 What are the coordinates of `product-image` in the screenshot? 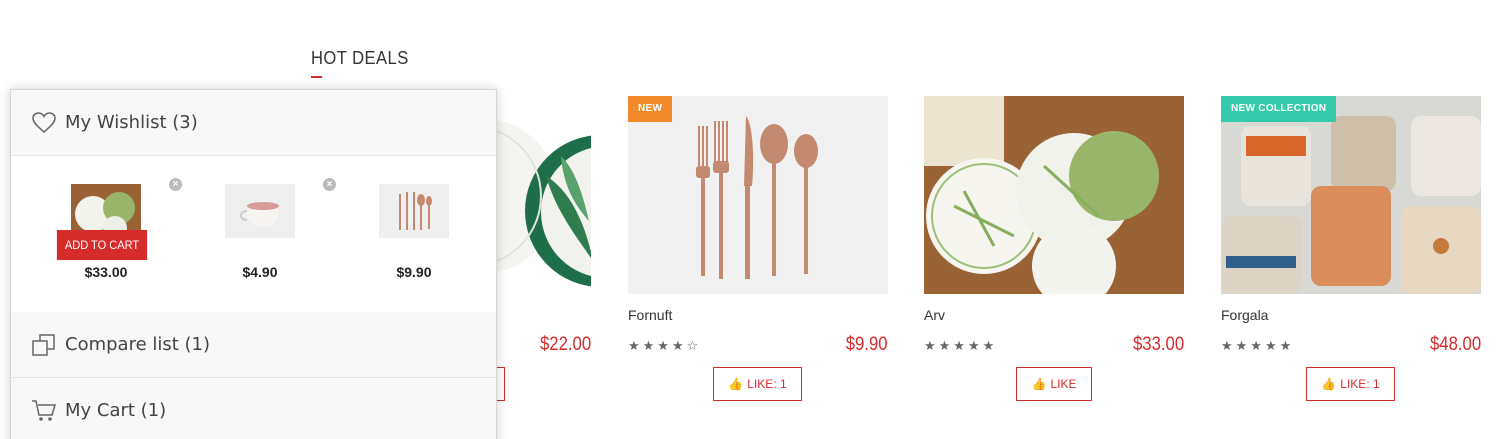 It's located at (1054, 195).